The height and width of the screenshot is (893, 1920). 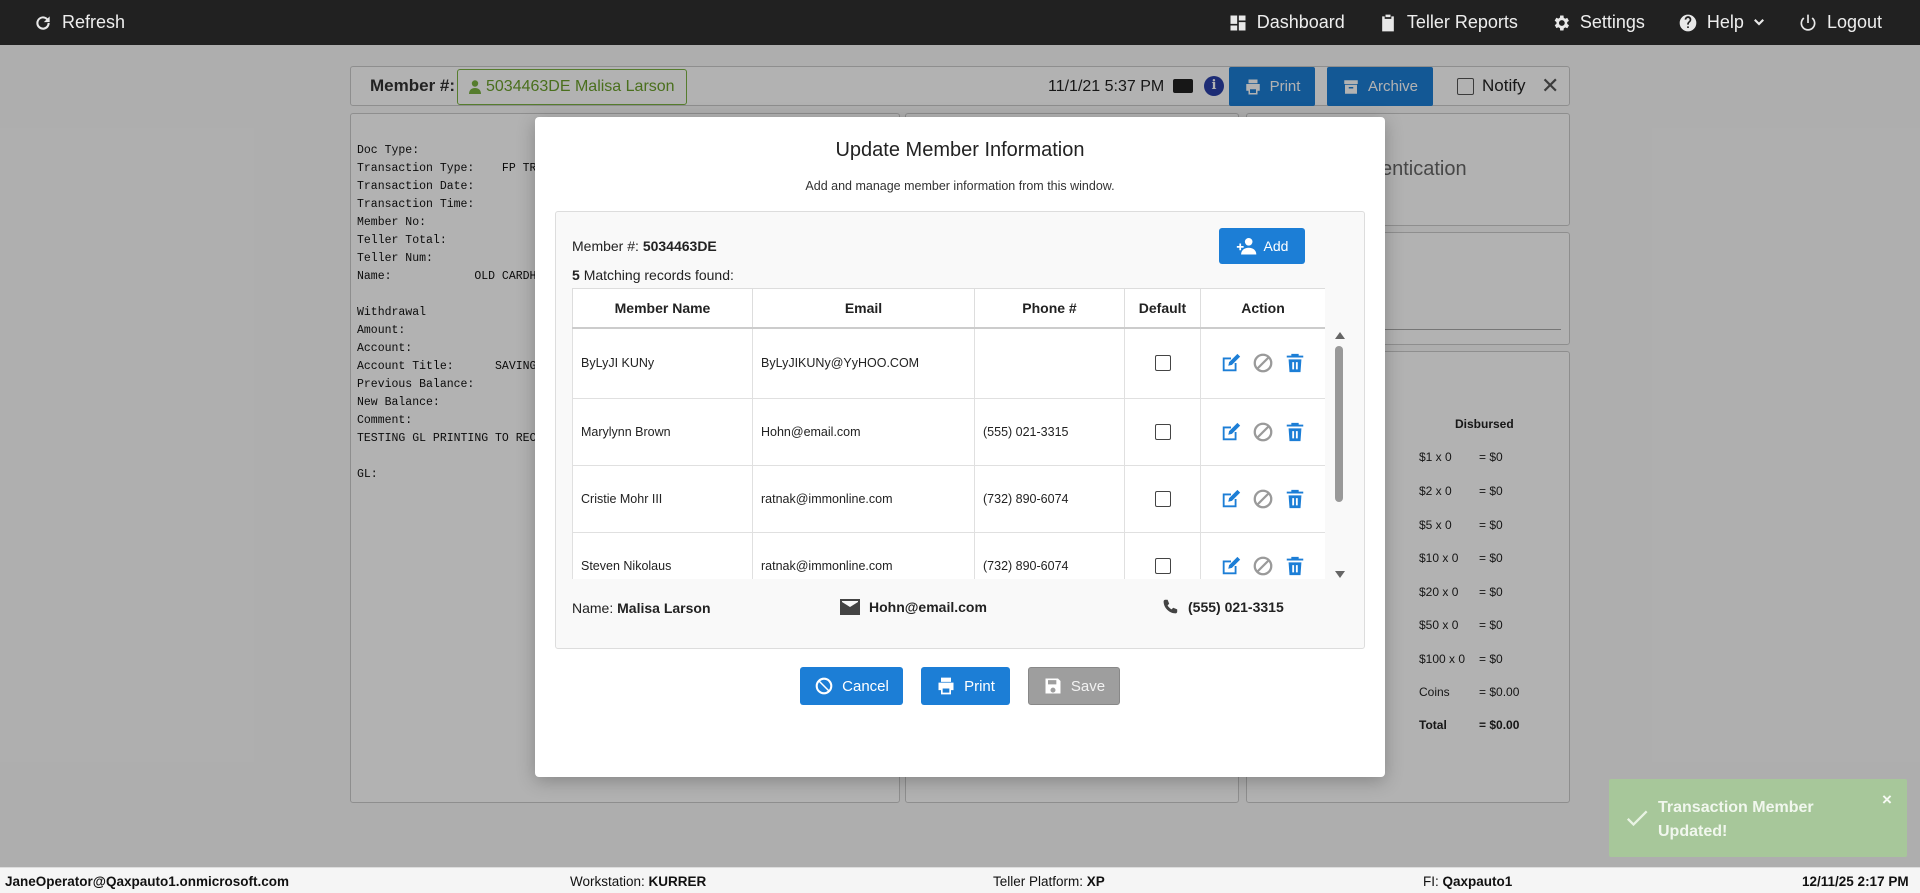 I want to click on save-button: Save, so click(x=1074, y=686).